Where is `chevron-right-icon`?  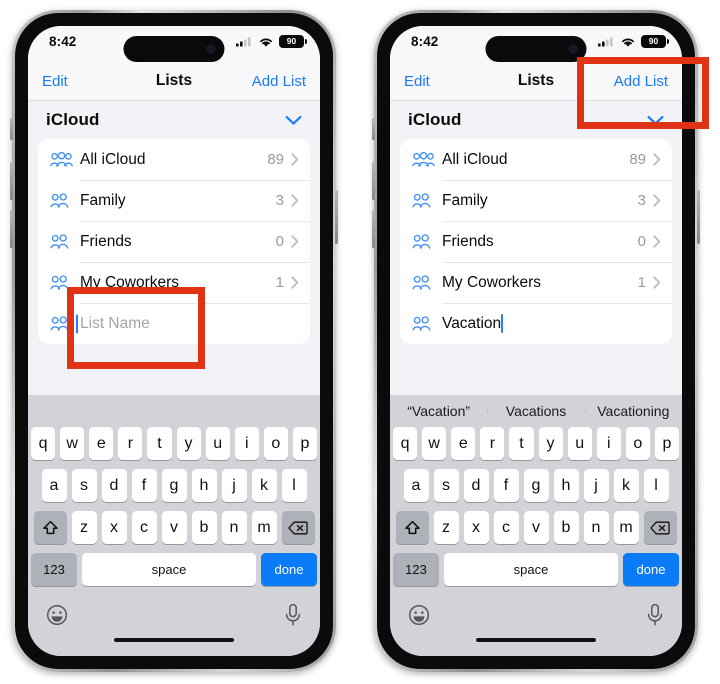
chevron-right-icon is located at coordinates (657, 241).